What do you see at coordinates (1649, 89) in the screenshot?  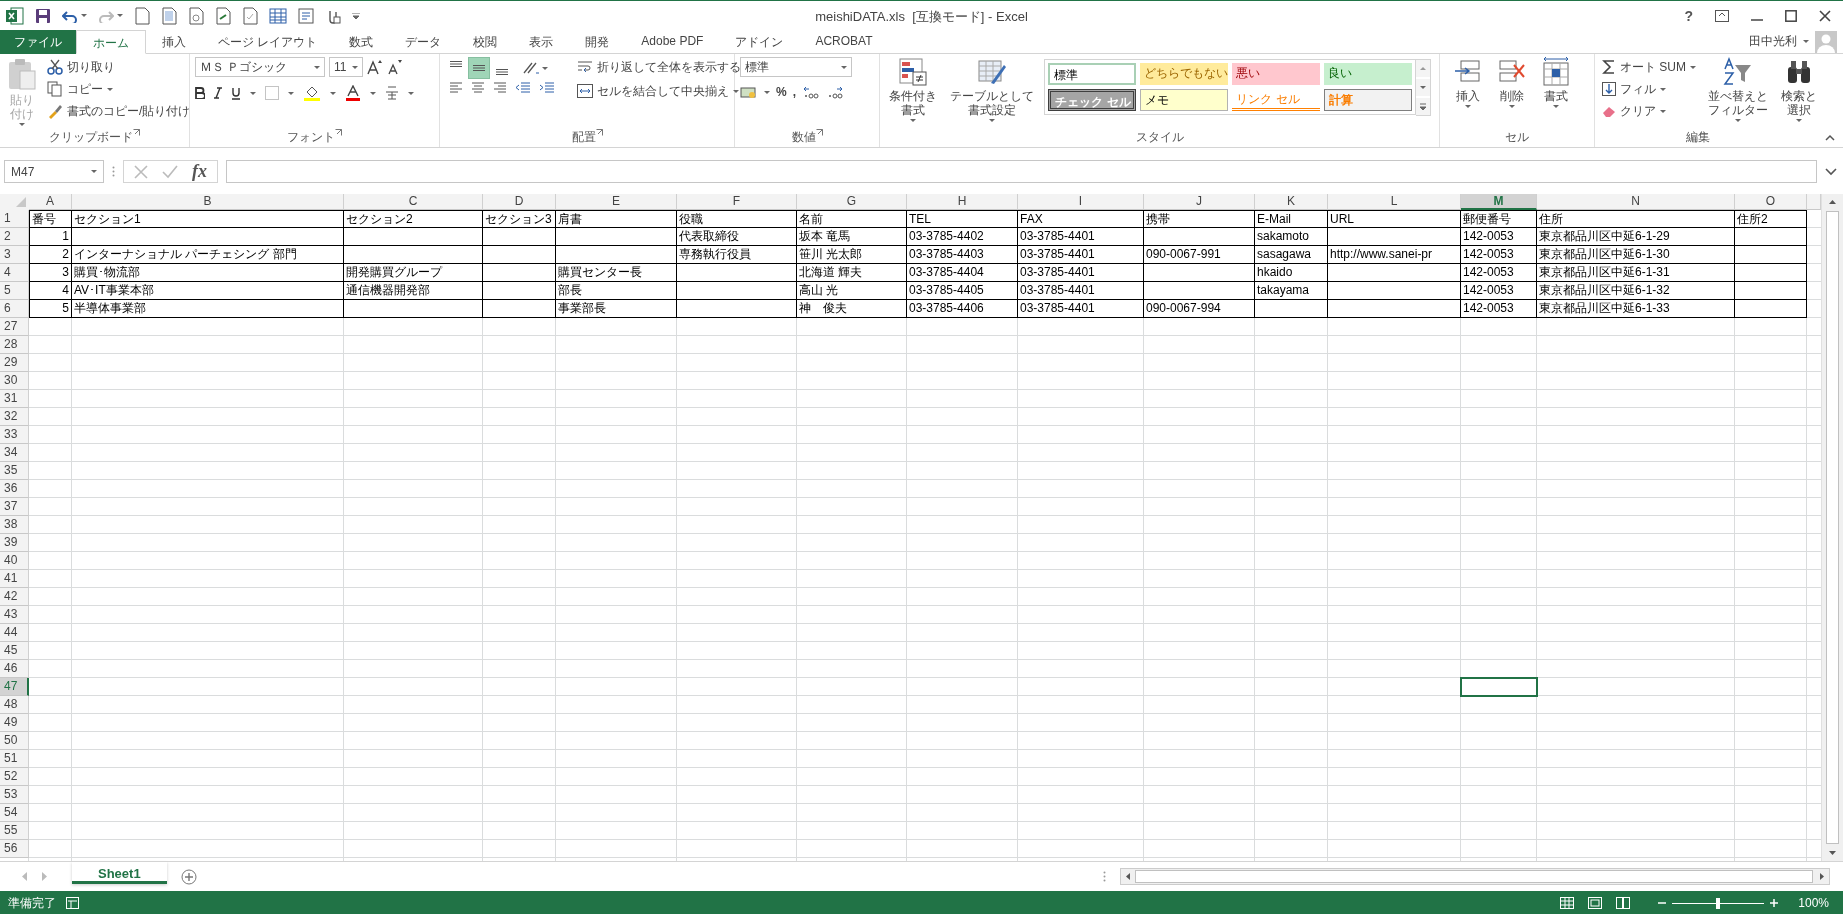 I see `fill-button: フィル` at bounding box center [1649, 89].